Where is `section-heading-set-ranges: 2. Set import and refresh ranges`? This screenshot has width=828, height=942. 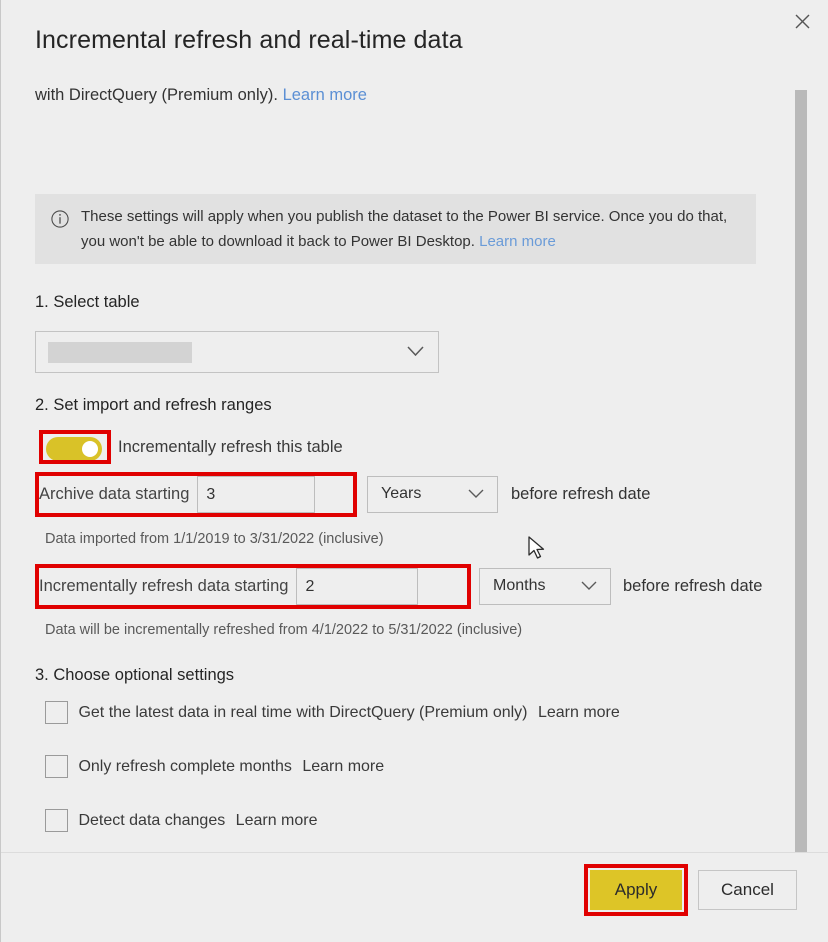 section-heading-set-ranges: 2. Set import and refresh ranges is located at coordinates (153, 405).